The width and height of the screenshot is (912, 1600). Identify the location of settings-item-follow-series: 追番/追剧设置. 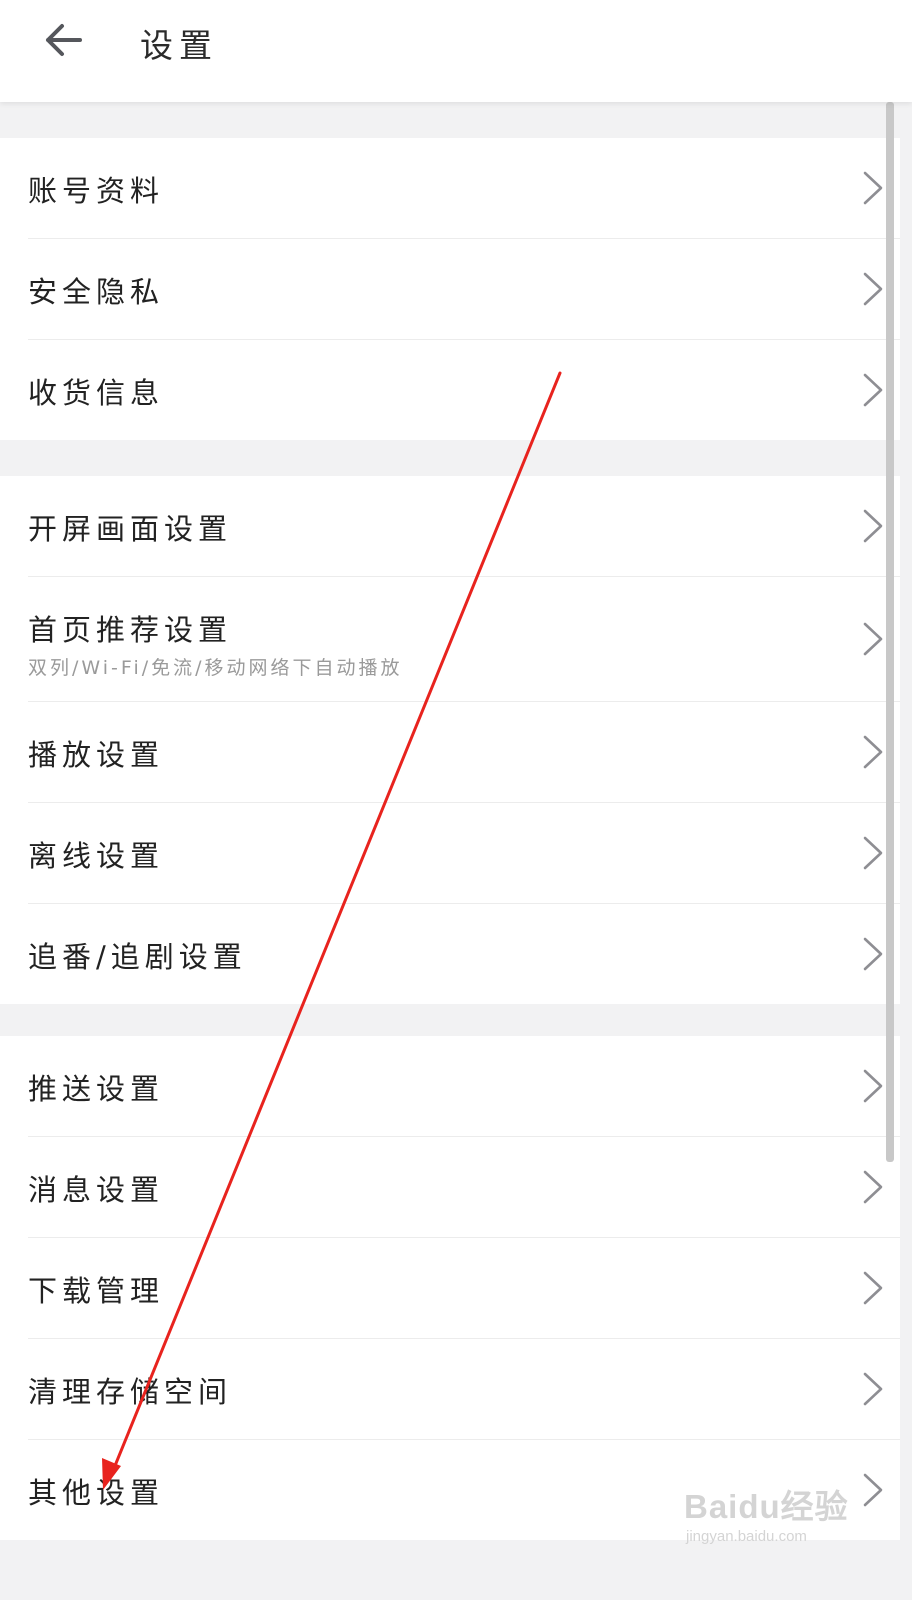
(464, 954).